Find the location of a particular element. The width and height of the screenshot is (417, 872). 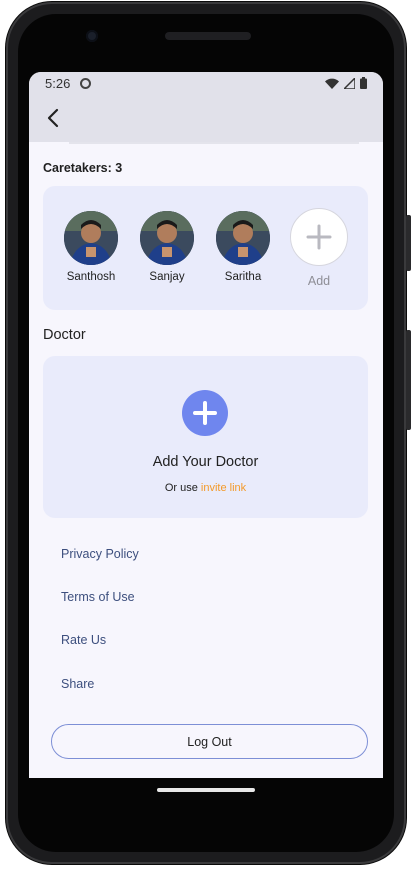

doctor-section-title: Doctor is located at coordinates (64, 335).